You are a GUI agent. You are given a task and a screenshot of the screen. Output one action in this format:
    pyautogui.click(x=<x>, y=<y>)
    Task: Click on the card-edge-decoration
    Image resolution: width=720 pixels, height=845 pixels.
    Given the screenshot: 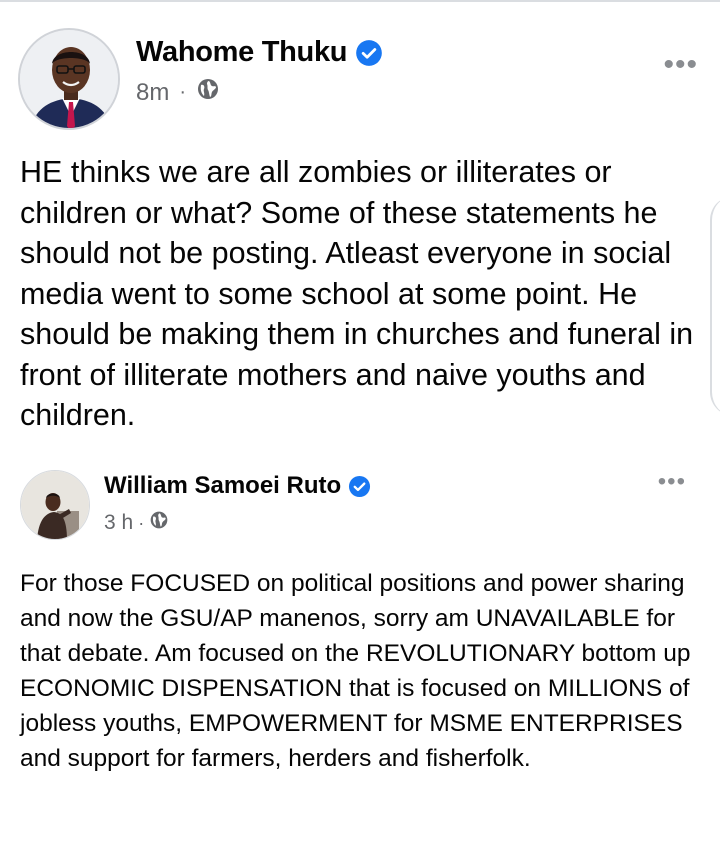 What is the action you would take?
    pyautogui.click(x=715, y=306)
    